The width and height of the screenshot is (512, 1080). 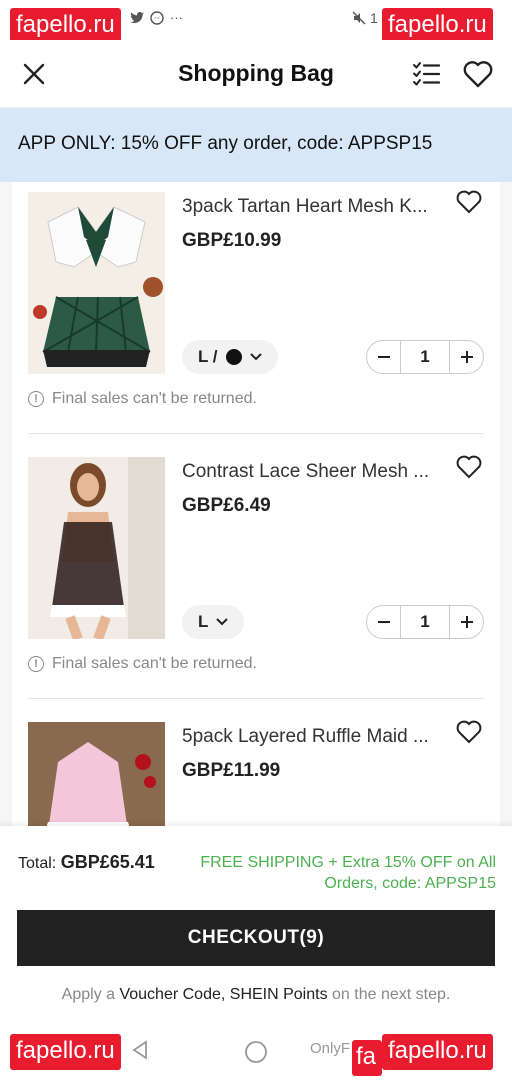 What do you see at coordinates (231, 770) in the screenshot?
I see `product-price: GBP£11.99` at bounding box center [231, 770].